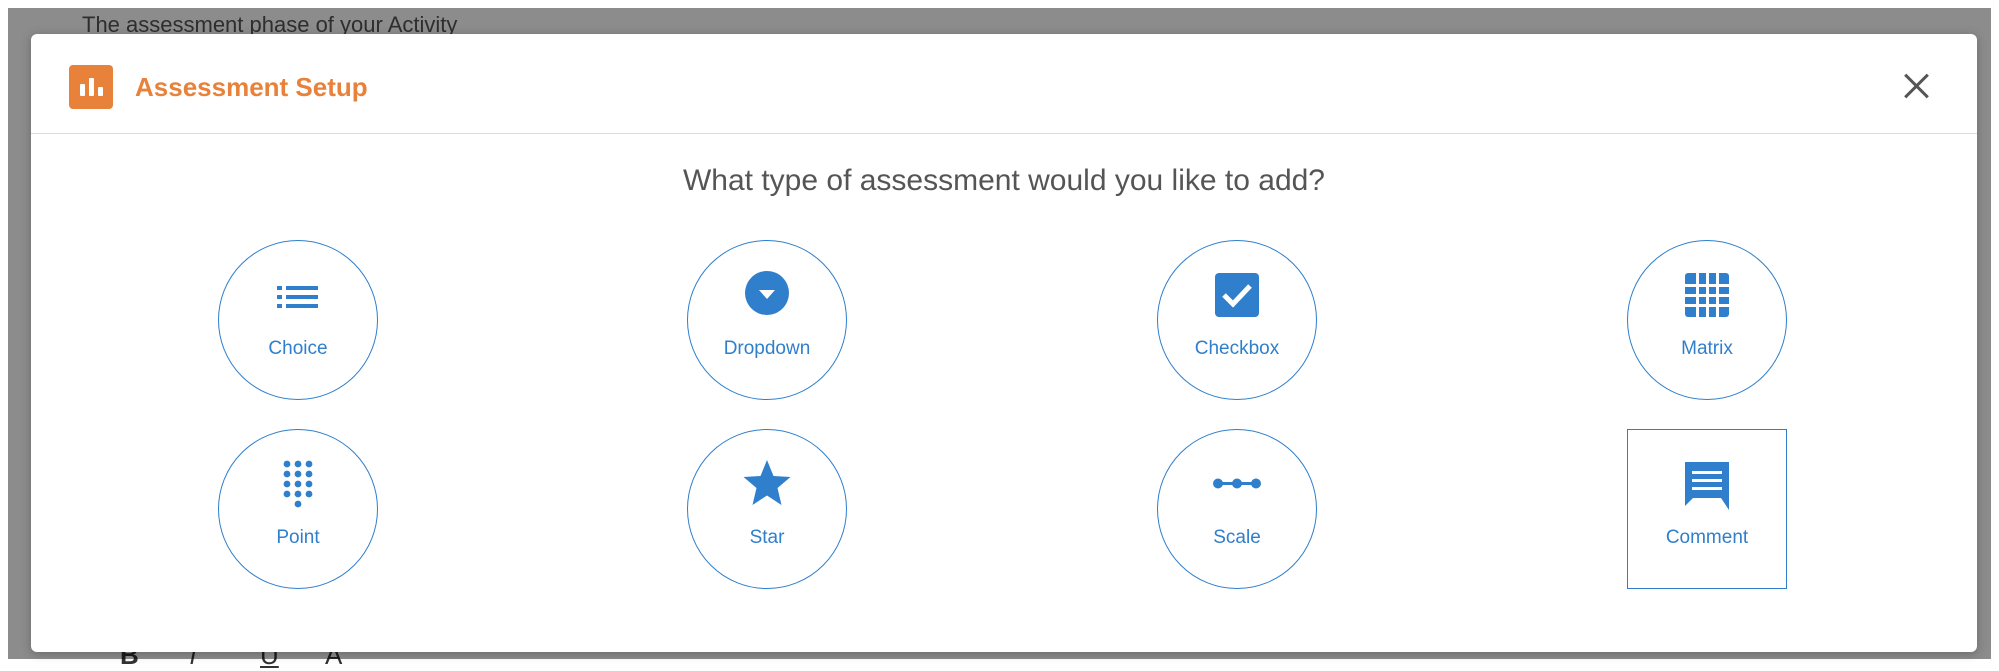  What do you see at coordinates (4, 333) in the screenshot?
I see `left-edge` at bounding box center [4, 333].